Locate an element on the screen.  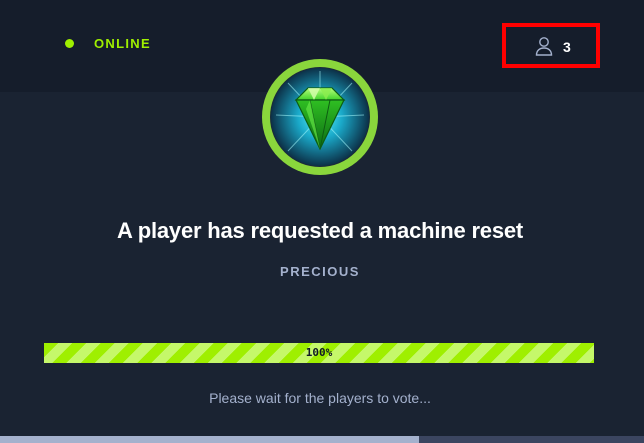
online-status: ONLINE is located at coordinates (108, 43).